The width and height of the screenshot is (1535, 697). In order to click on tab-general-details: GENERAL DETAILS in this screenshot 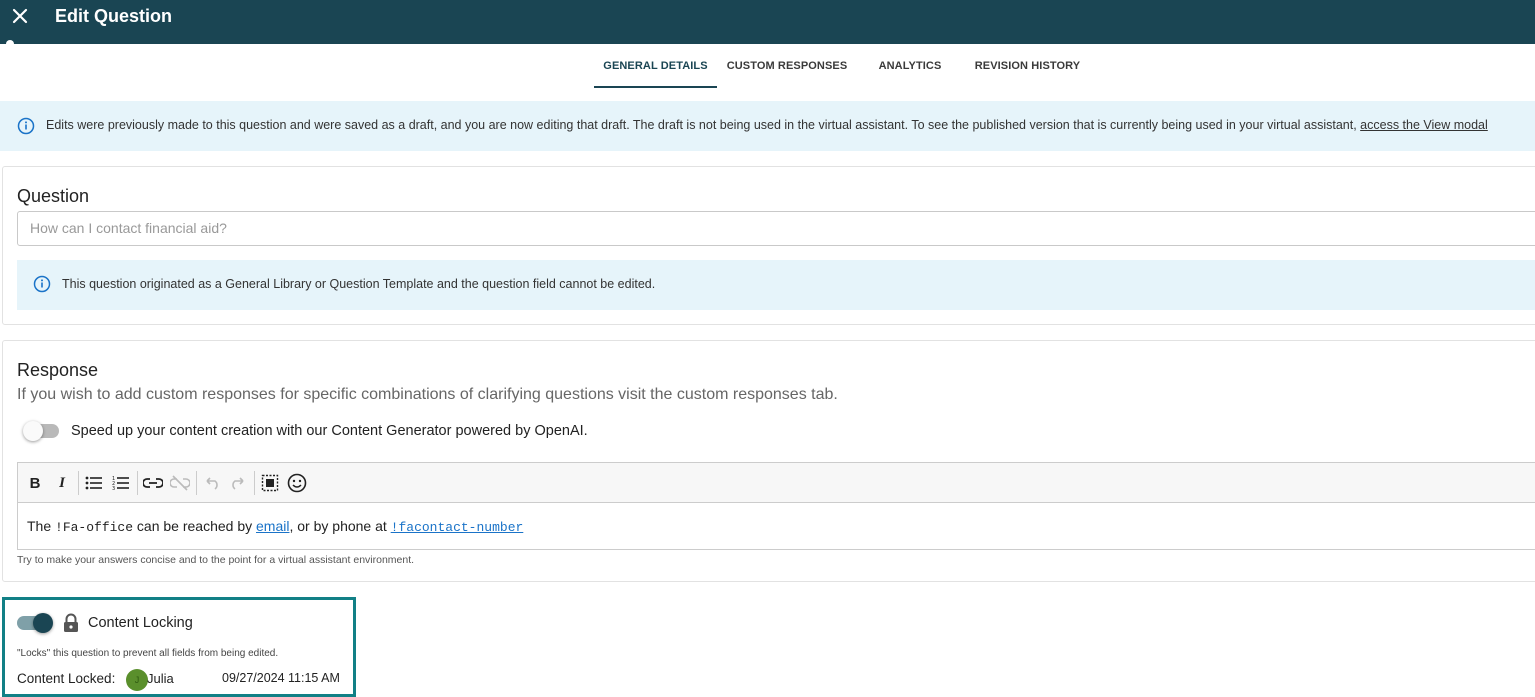, I will do `click(655, 66)`.